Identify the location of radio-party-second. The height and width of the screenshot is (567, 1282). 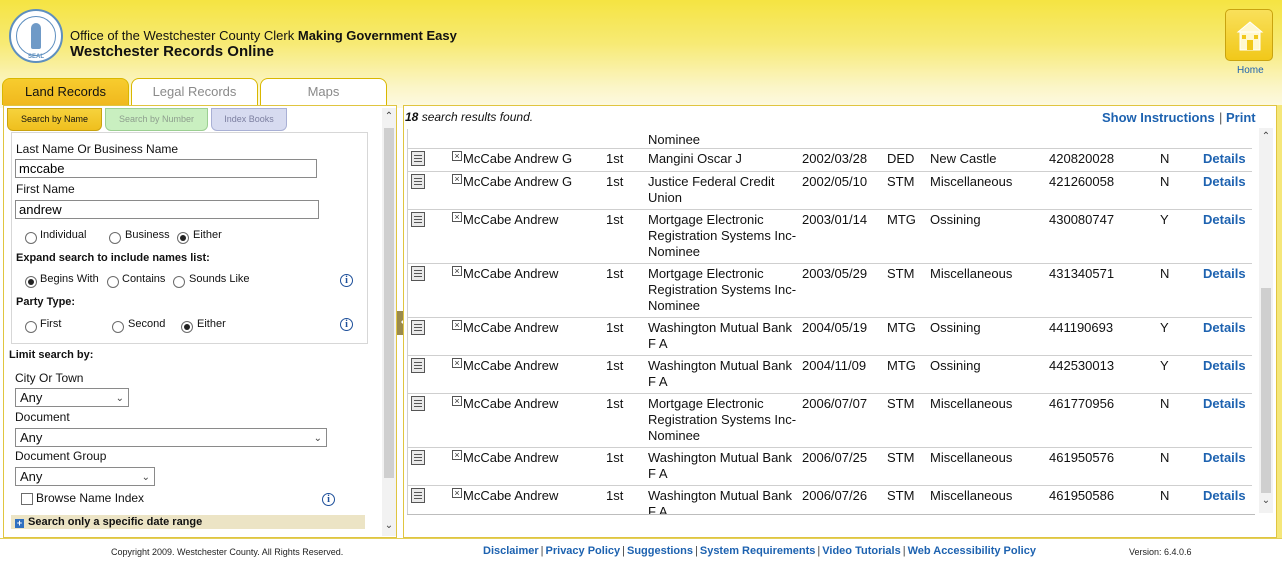
(118, 327).